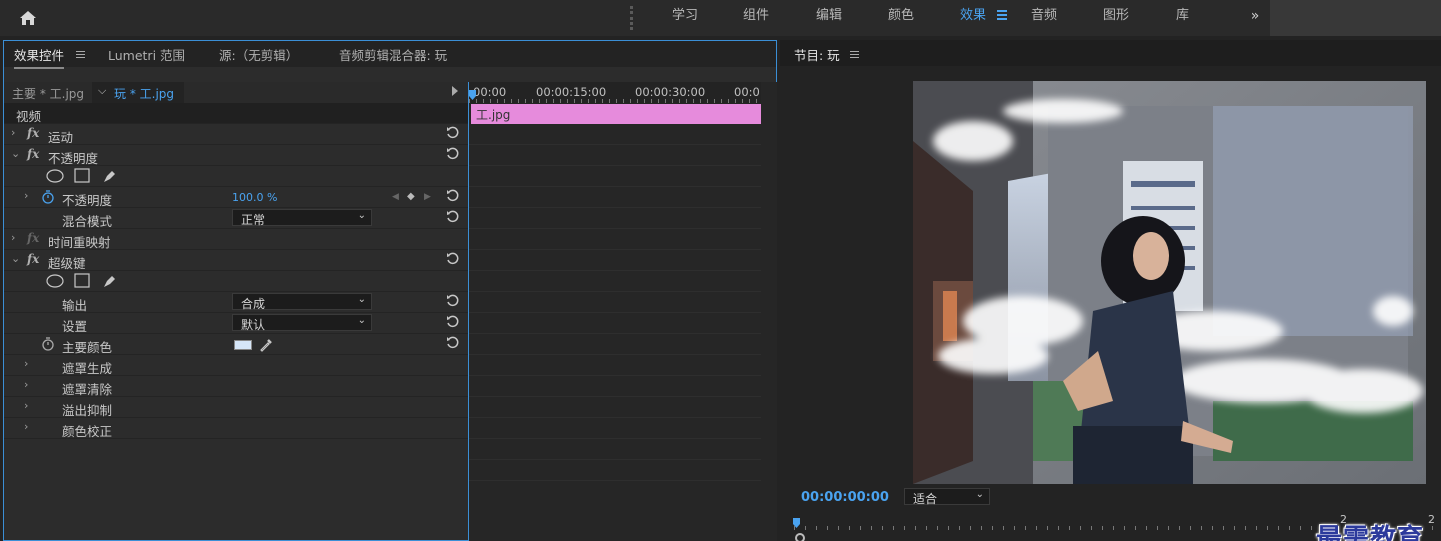  Describe the element at coordinates (1370, 532) in the screenshot. I see `watermark-text: 最需教育` at that location.